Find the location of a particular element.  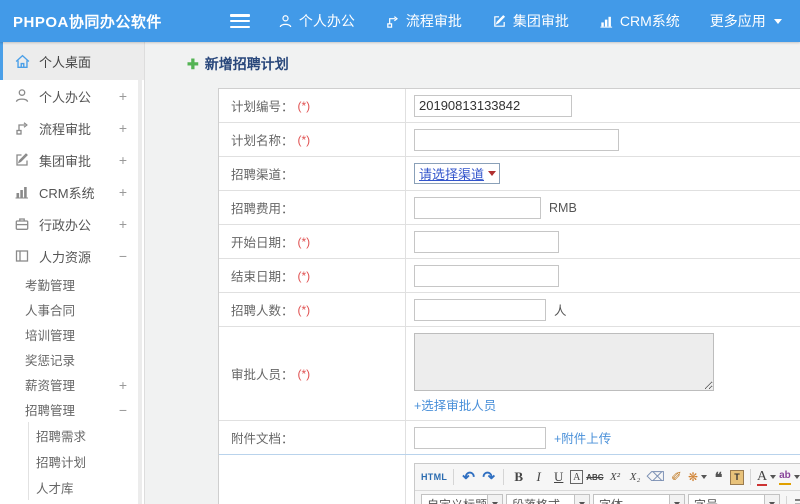

editor-toolbar-row2: 自定义标题 段落格式 字体 字号 ∞ ∞ is located at coordinates (607, 497).